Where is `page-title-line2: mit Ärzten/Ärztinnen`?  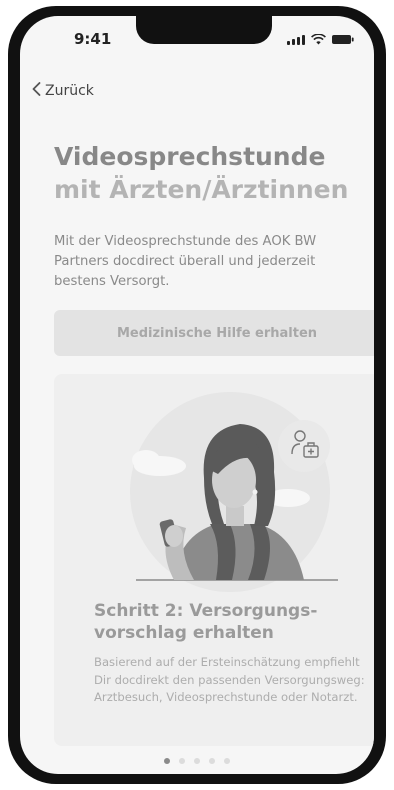 page-title-line2: mit Ärzten/Ärztinnen is located at coordinates (201, 189).